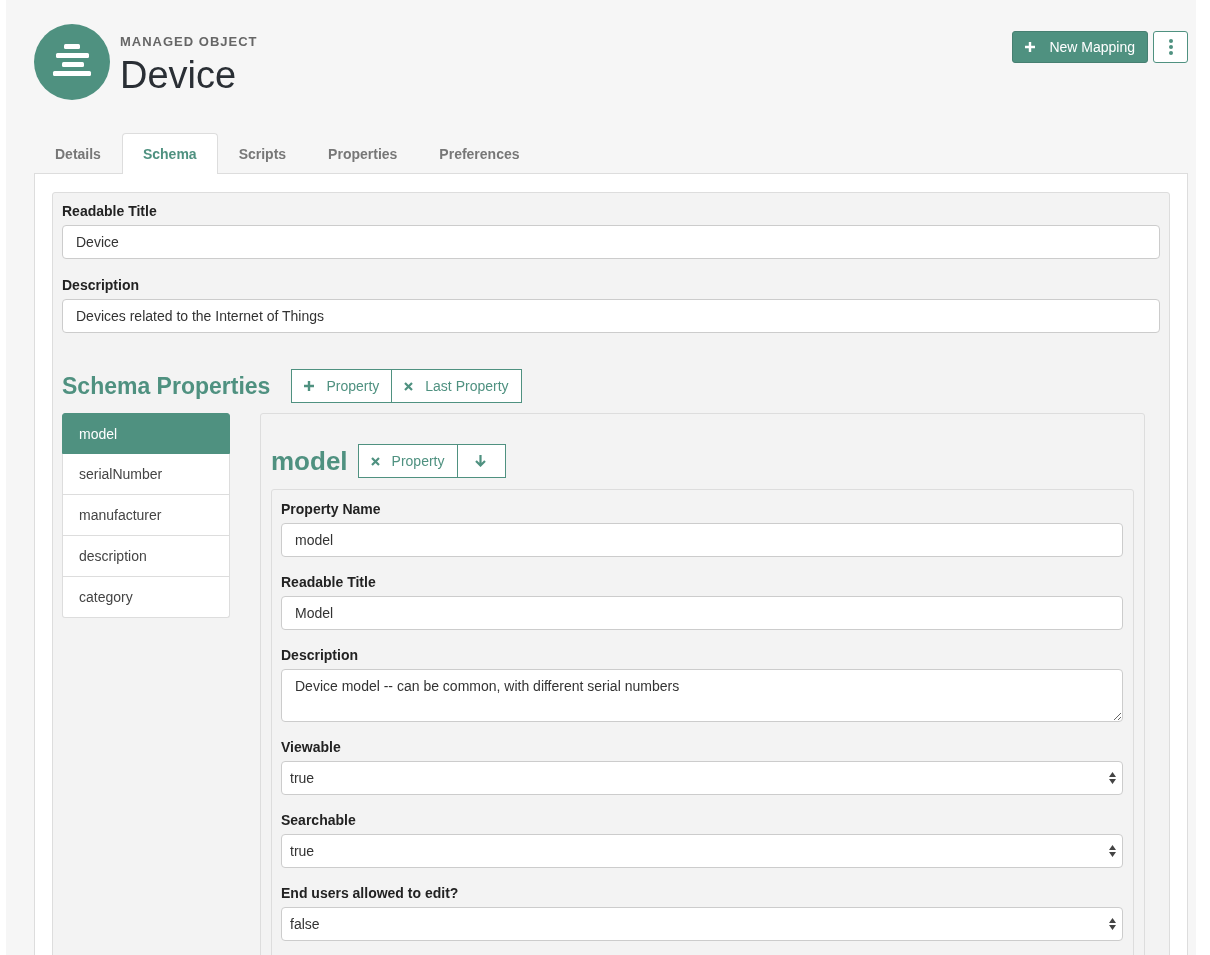 Image resolution: width=1210 pixels, height=955 pixels. What do you see at coordinates (262, 153) in the screenshot?
I see `tab: Scripts` at bounding box center [262, 153].